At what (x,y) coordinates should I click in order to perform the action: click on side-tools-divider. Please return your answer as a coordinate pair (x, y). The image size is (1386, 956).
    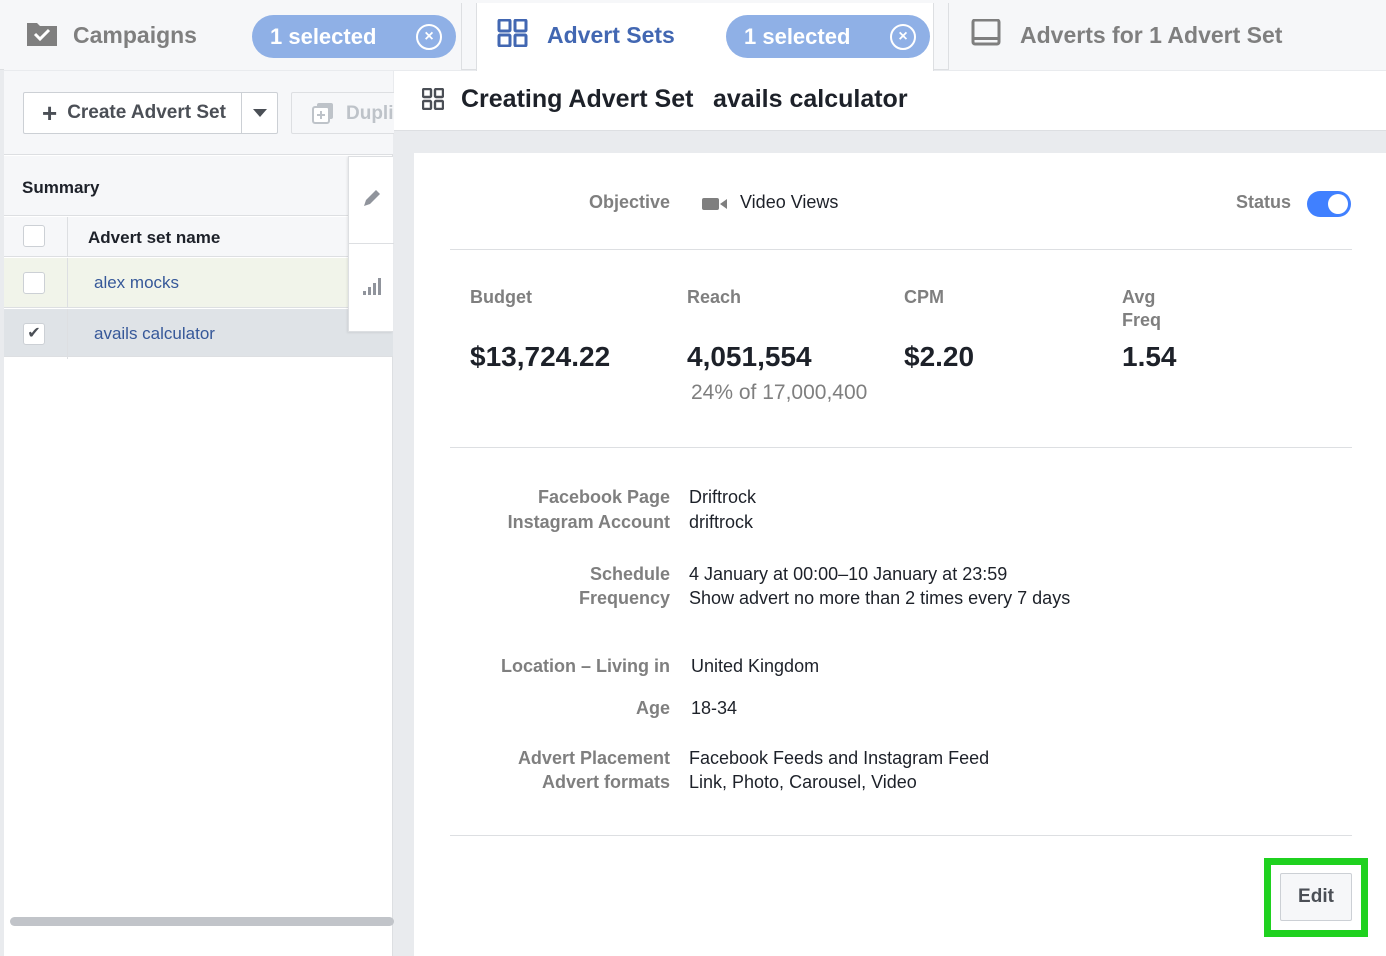
    Looking at the image, I should click on (371, 243).